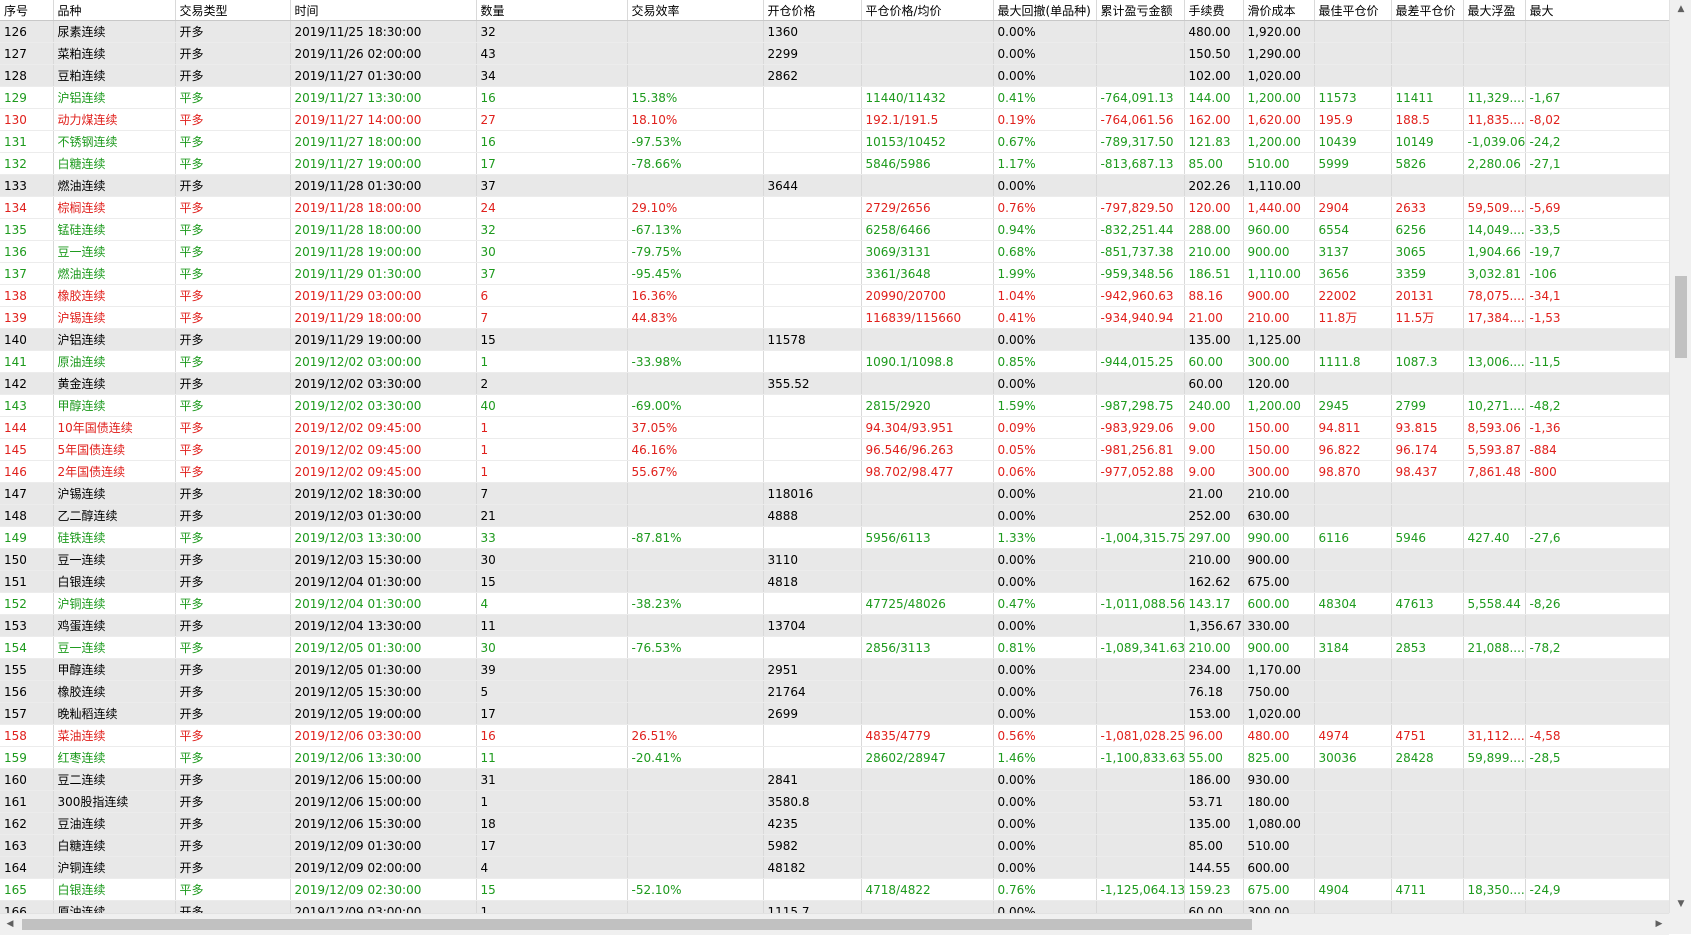 The image size is (1691, 935). Describe the element at coordinates (812, 10) in the screenshot. I see `column-header: 开仓价格` at that location.